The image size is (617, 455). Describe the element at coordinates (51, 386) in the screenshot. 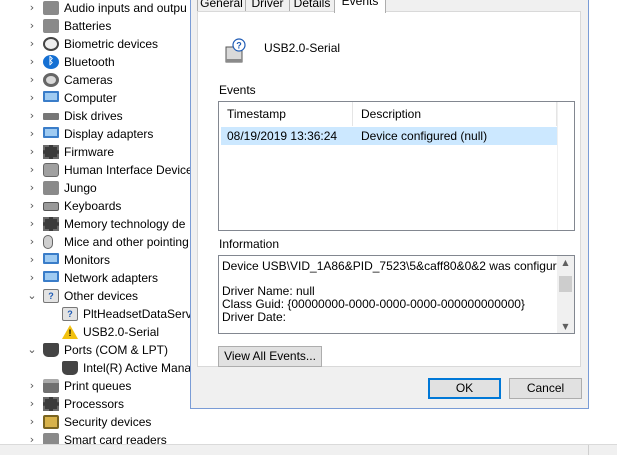

I see `printer-icon` at that location.